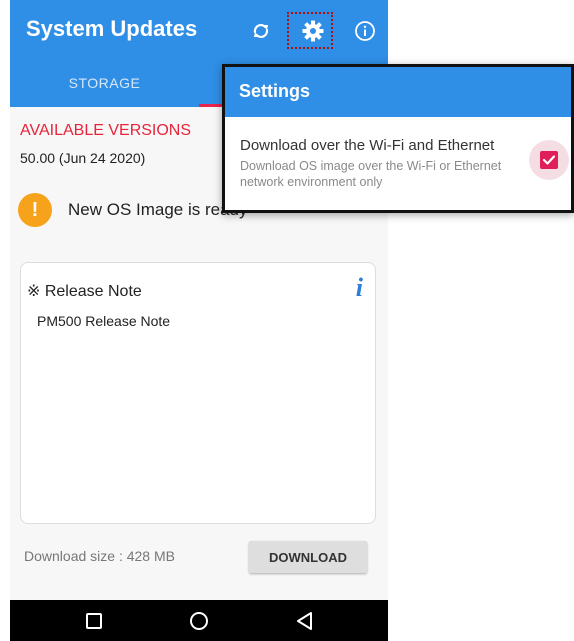  Describe the element at coordinates (104, 84) in the screenshot. I see `tab-storage: STORAGE` at that location.